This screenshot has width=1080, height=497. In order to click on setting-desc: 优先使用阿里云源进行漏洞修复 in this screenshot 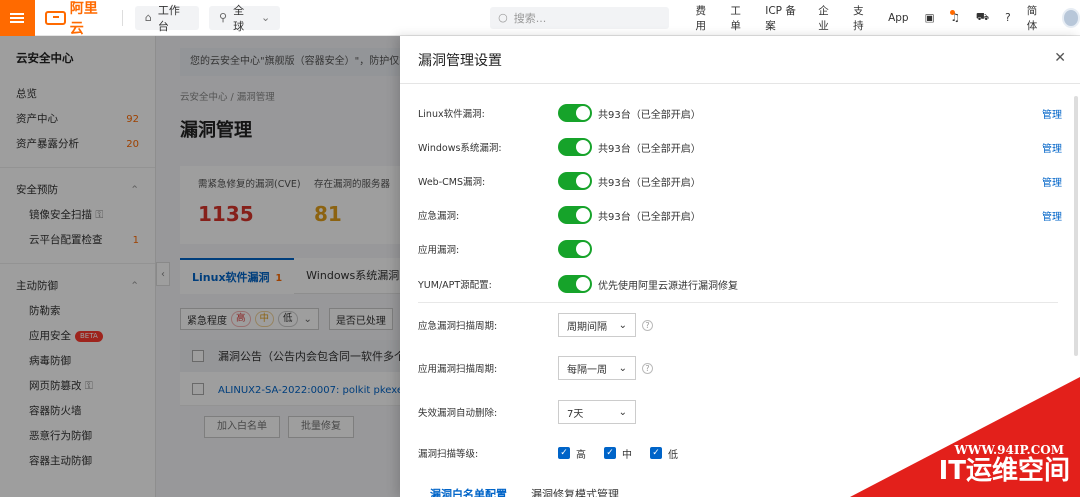, I will do `click(668, 286)`.